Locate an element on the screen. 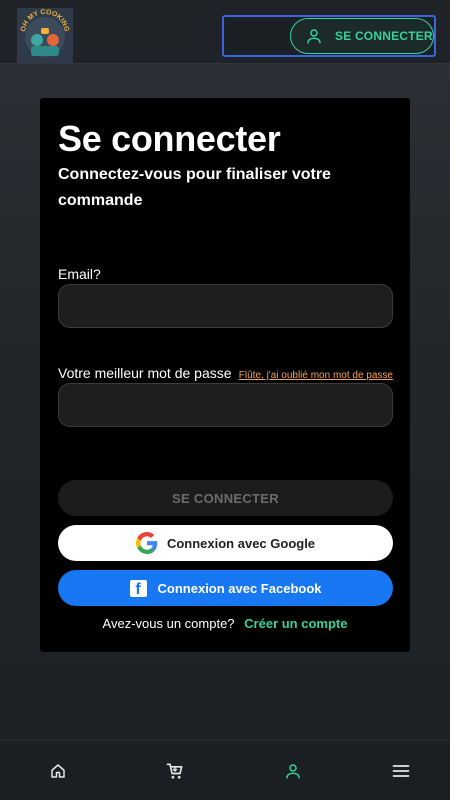 This screenshot has height=800, width=450. bottom-nav is located at coordinates (225, 770).